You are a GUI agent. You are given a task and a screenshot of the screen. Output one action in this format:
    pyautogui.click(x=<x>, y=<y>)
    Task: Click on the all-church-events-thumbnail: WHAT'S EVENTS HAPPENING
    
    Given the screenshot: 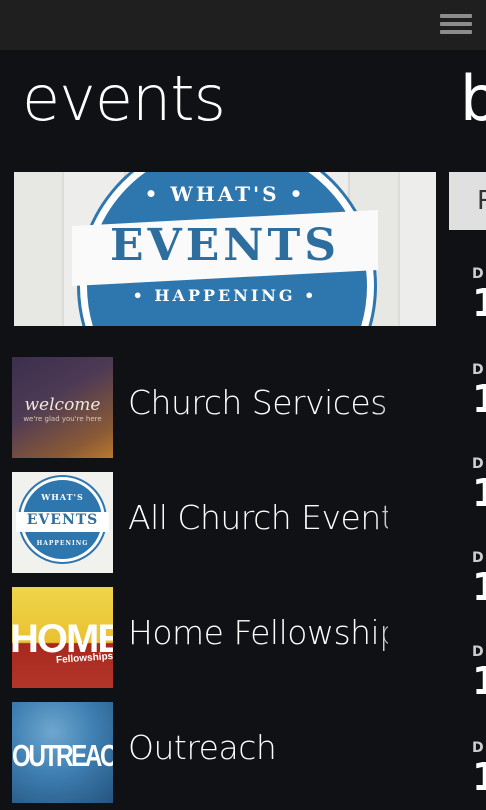 What is the action you would take?
    pyautogui.click(x=62, y=522)
    